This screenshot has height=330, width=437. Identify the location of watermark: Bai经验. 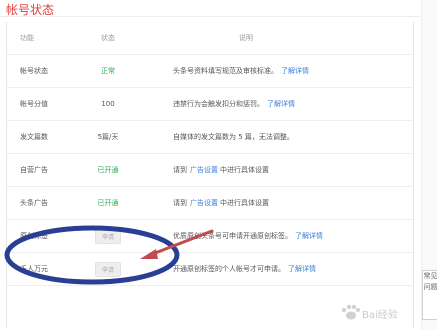
(385, 312).